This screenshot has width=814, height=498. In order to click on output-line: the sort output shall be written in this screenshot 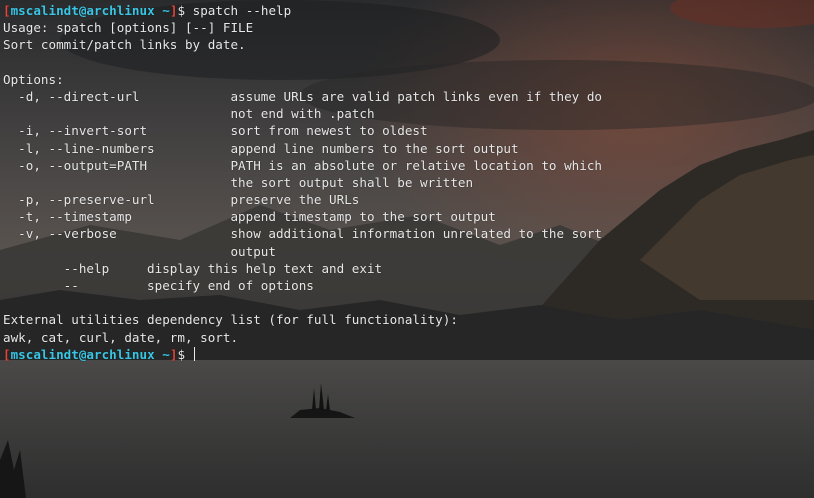, I will do `click(238, 182)`.